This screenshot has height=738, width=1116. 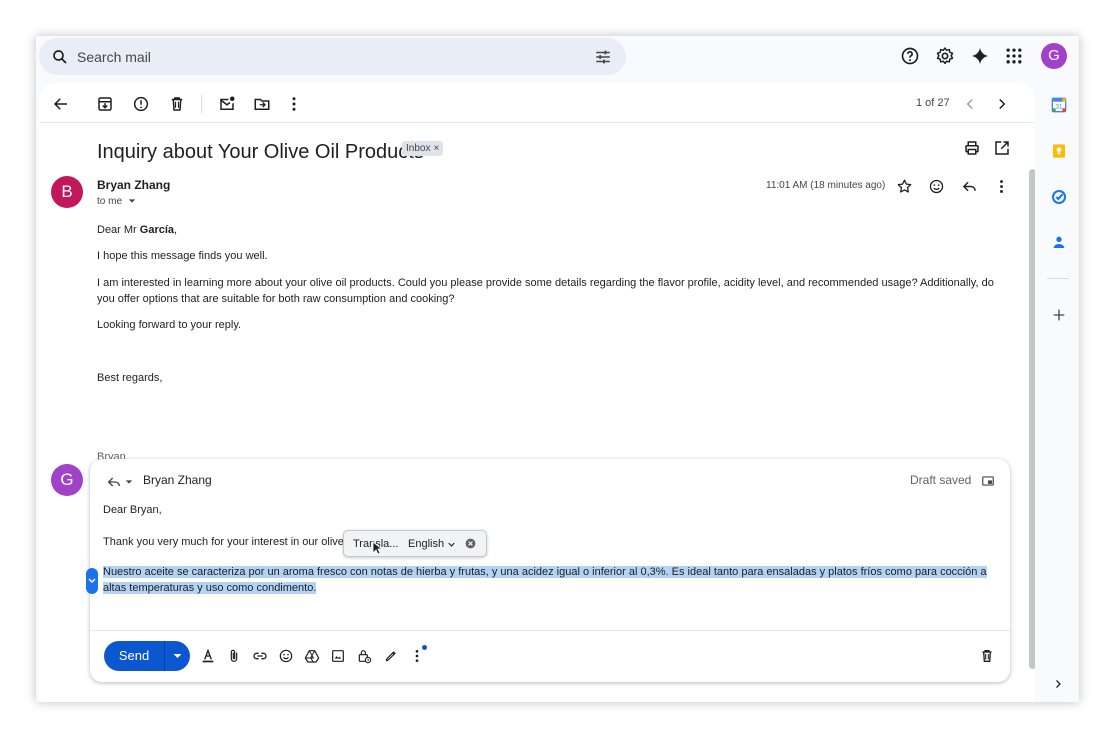 I want to click on scrollbar-thumb, so click(x=1032, y=419).